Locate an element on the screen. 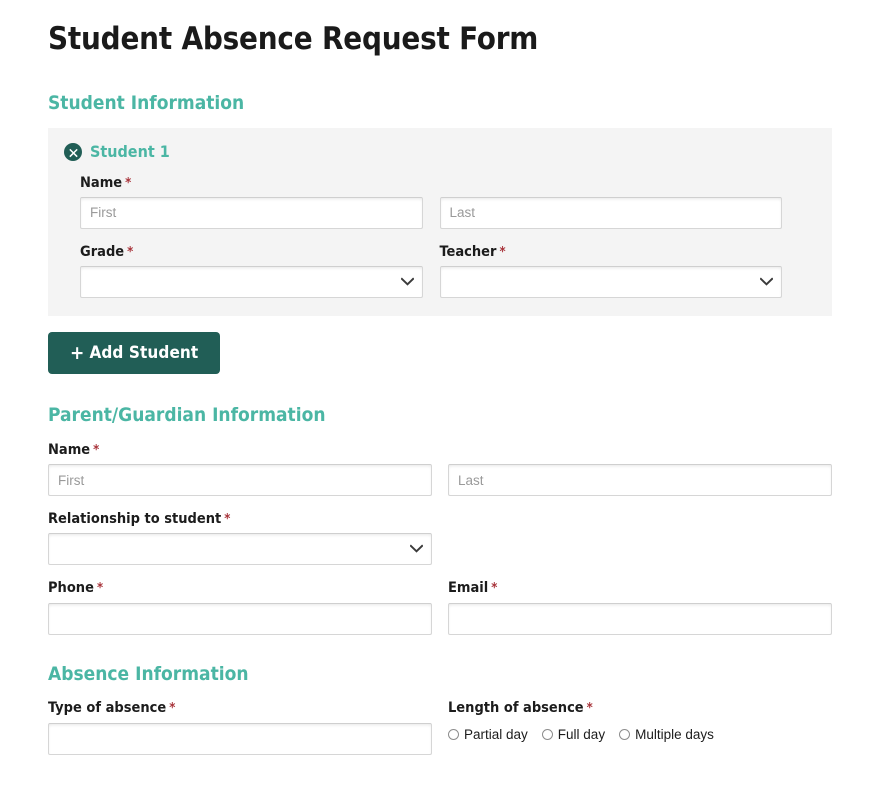 Image resolution: width=880 pixels, height=794 pixels. student-teacher-group: Teacher * is located at coordinates (611, 271).